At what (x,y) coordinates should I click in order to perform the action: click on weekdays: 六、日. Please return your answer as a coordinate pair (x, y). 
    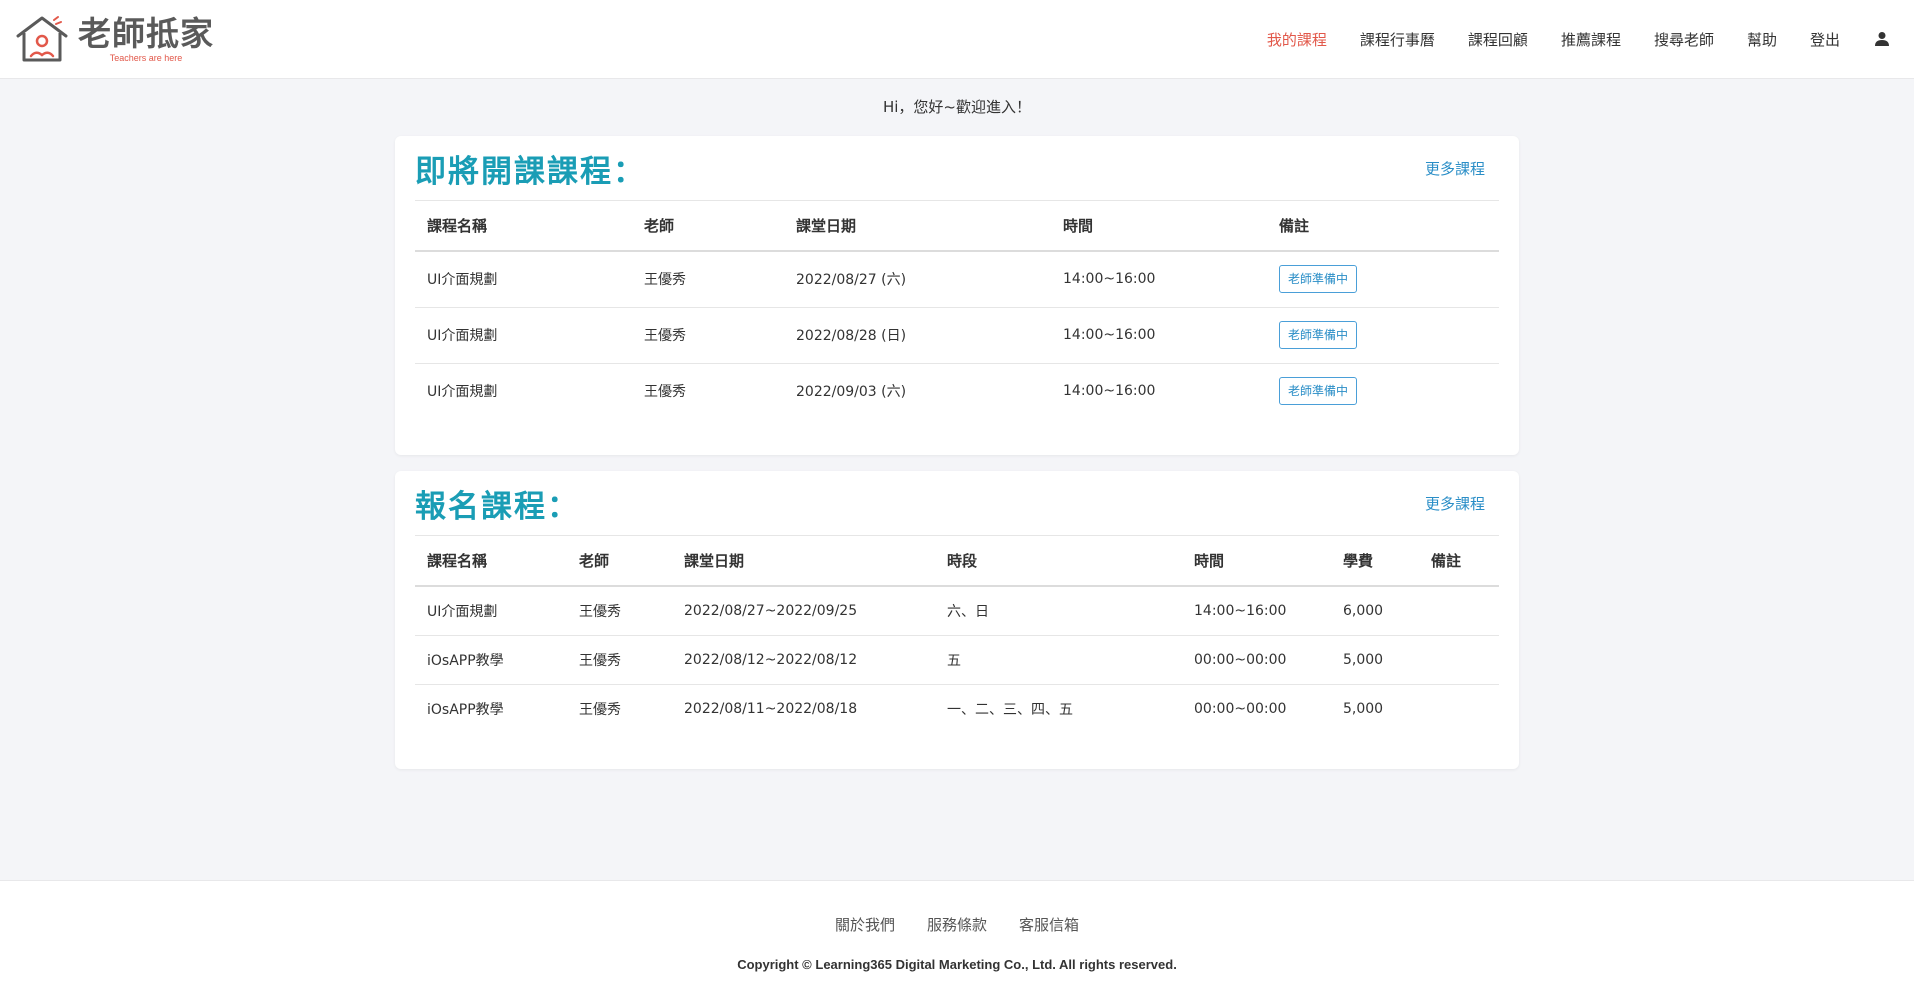
    Looking at the image, I should click on (1058, 611).